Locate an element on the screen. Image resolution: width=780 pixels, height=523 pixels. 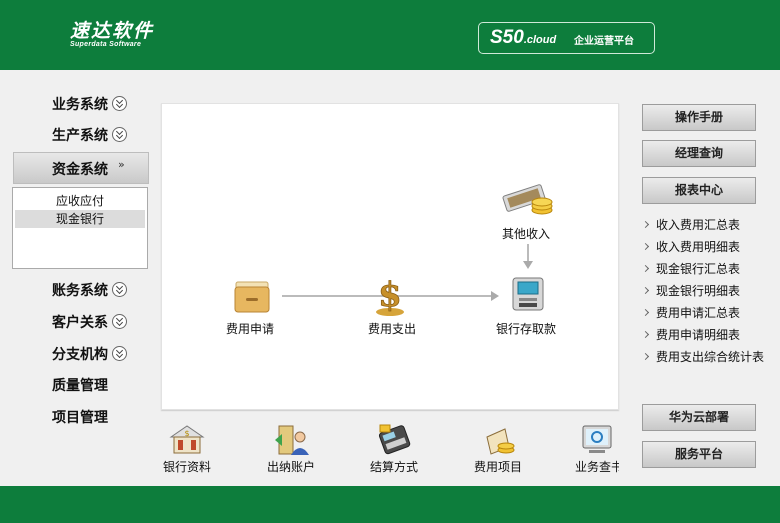
other-income-label: 其他收入 is located at coordinates (526, 233).